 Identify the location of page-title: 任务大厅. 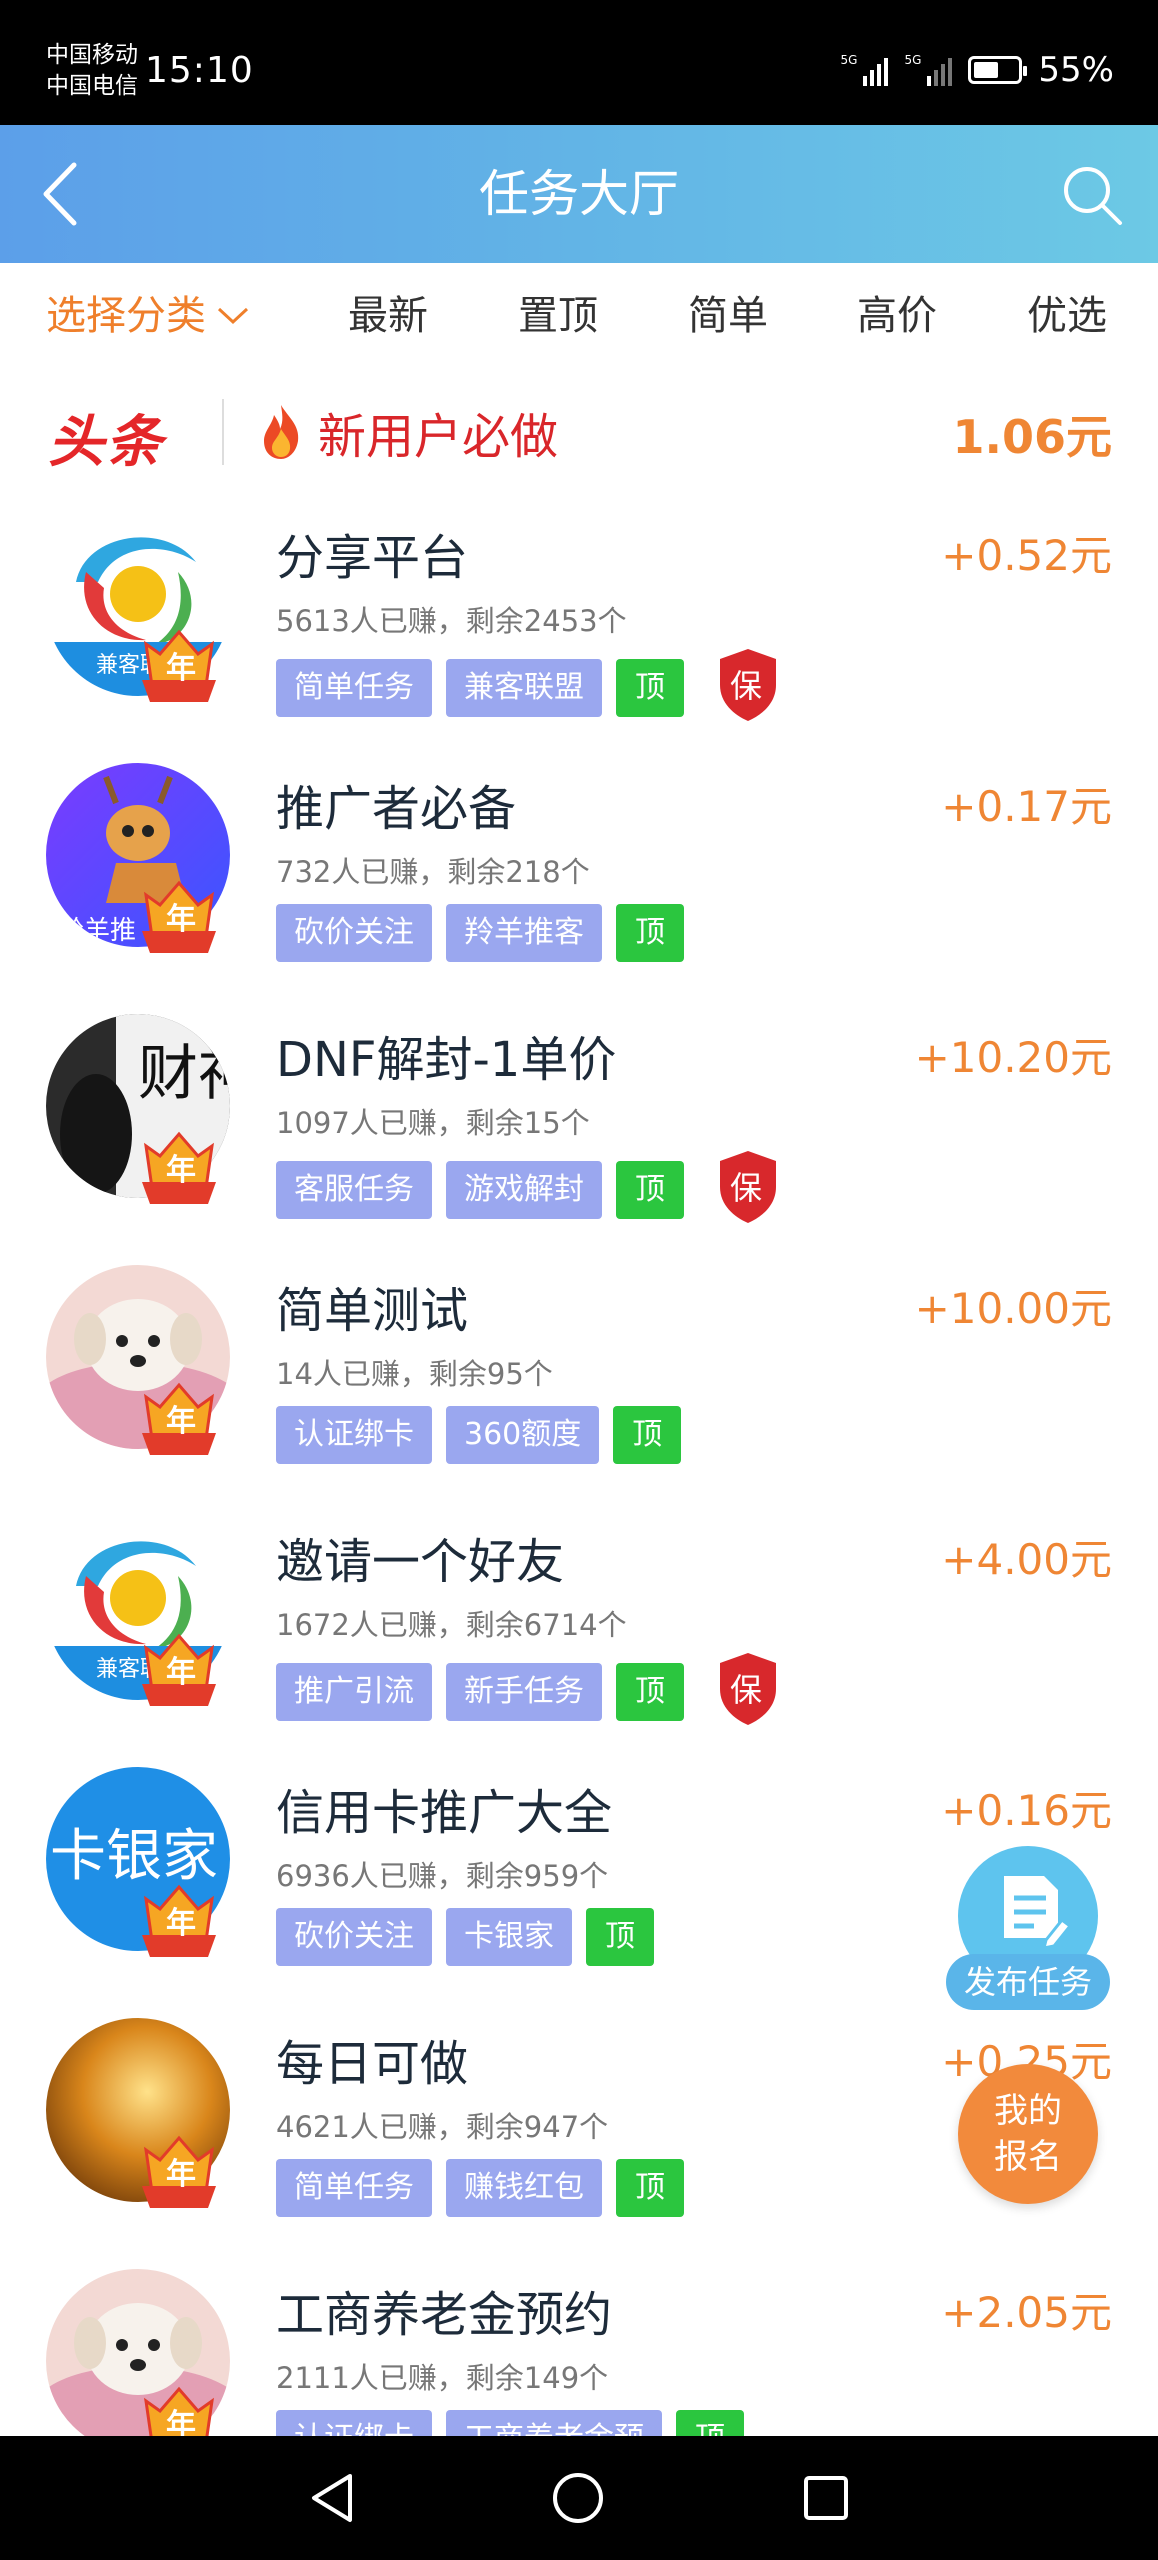
(579, 194).